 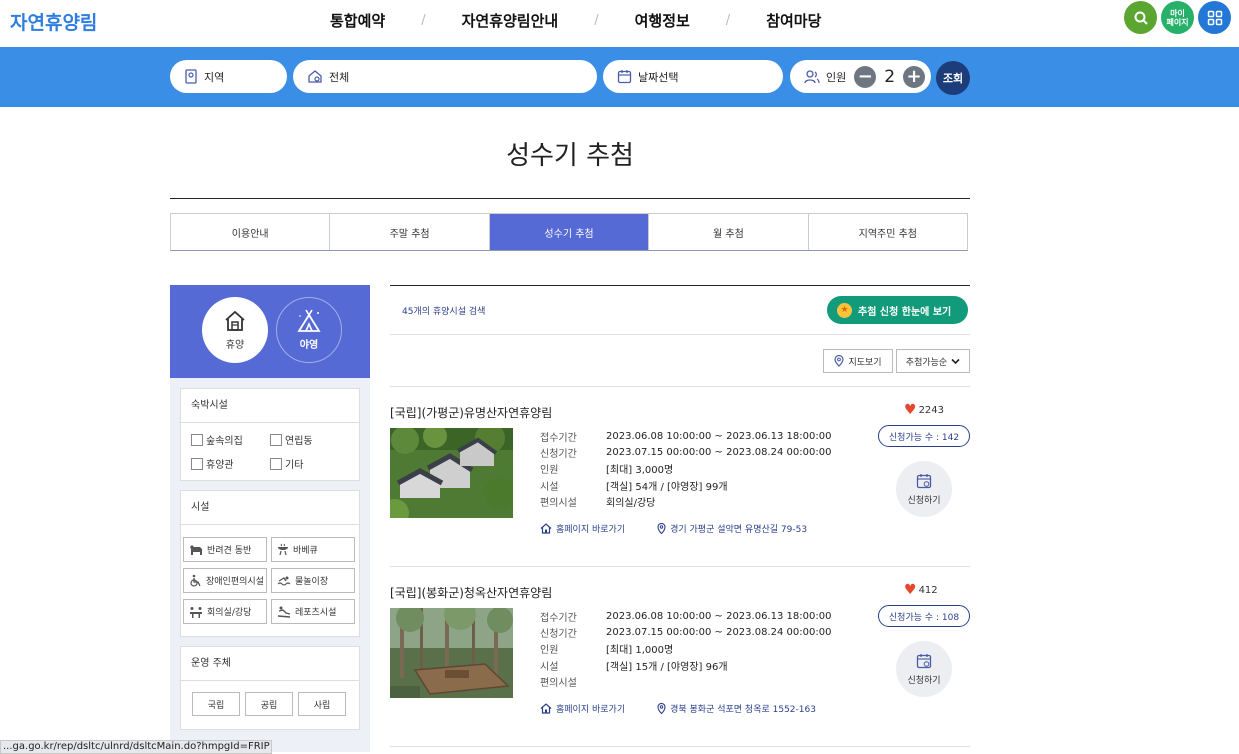 I want to click on lottery-summary-button: ★ 추첨 신청 한눈에 보기, so click(x=897, y=310).